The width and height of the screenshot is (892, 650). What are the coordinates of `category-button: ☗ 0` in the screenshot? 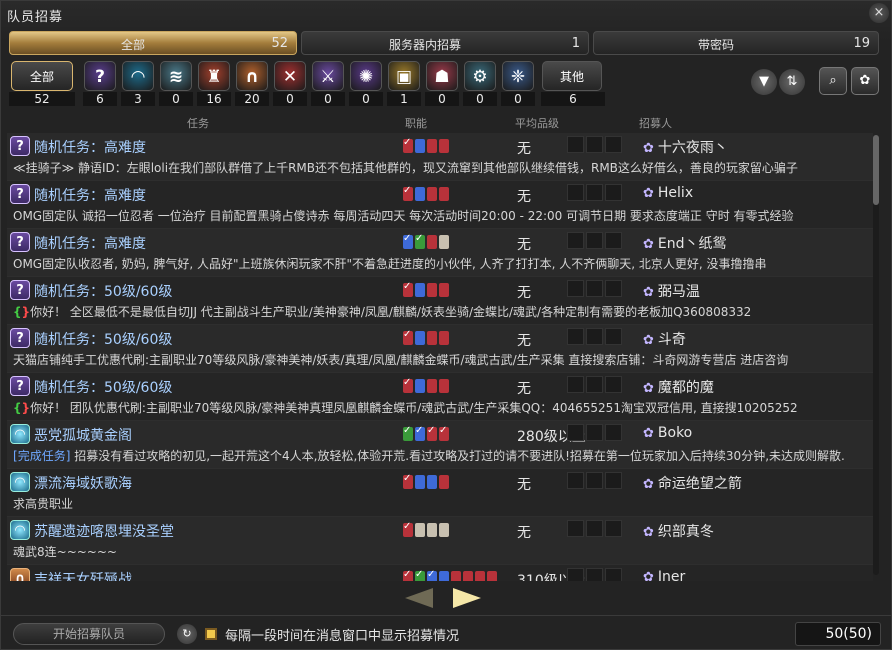 It's located at (442, 83).